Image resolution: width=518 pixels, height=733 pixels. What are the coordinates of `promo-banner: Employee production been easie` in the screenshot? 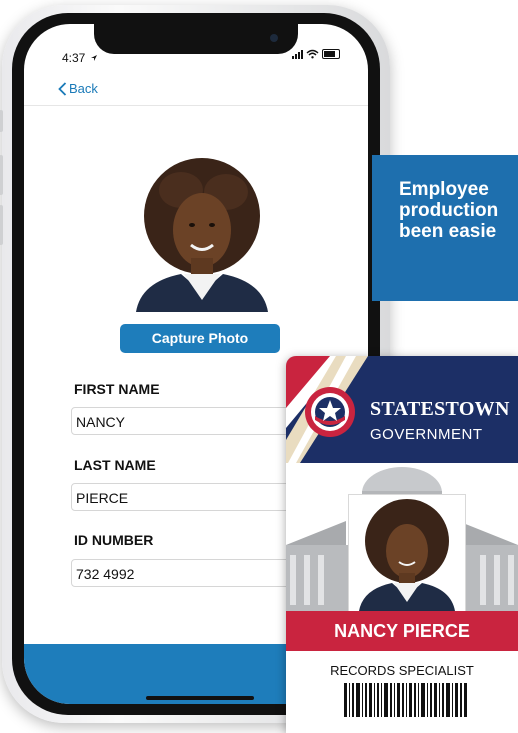 It's located at (445, 228).